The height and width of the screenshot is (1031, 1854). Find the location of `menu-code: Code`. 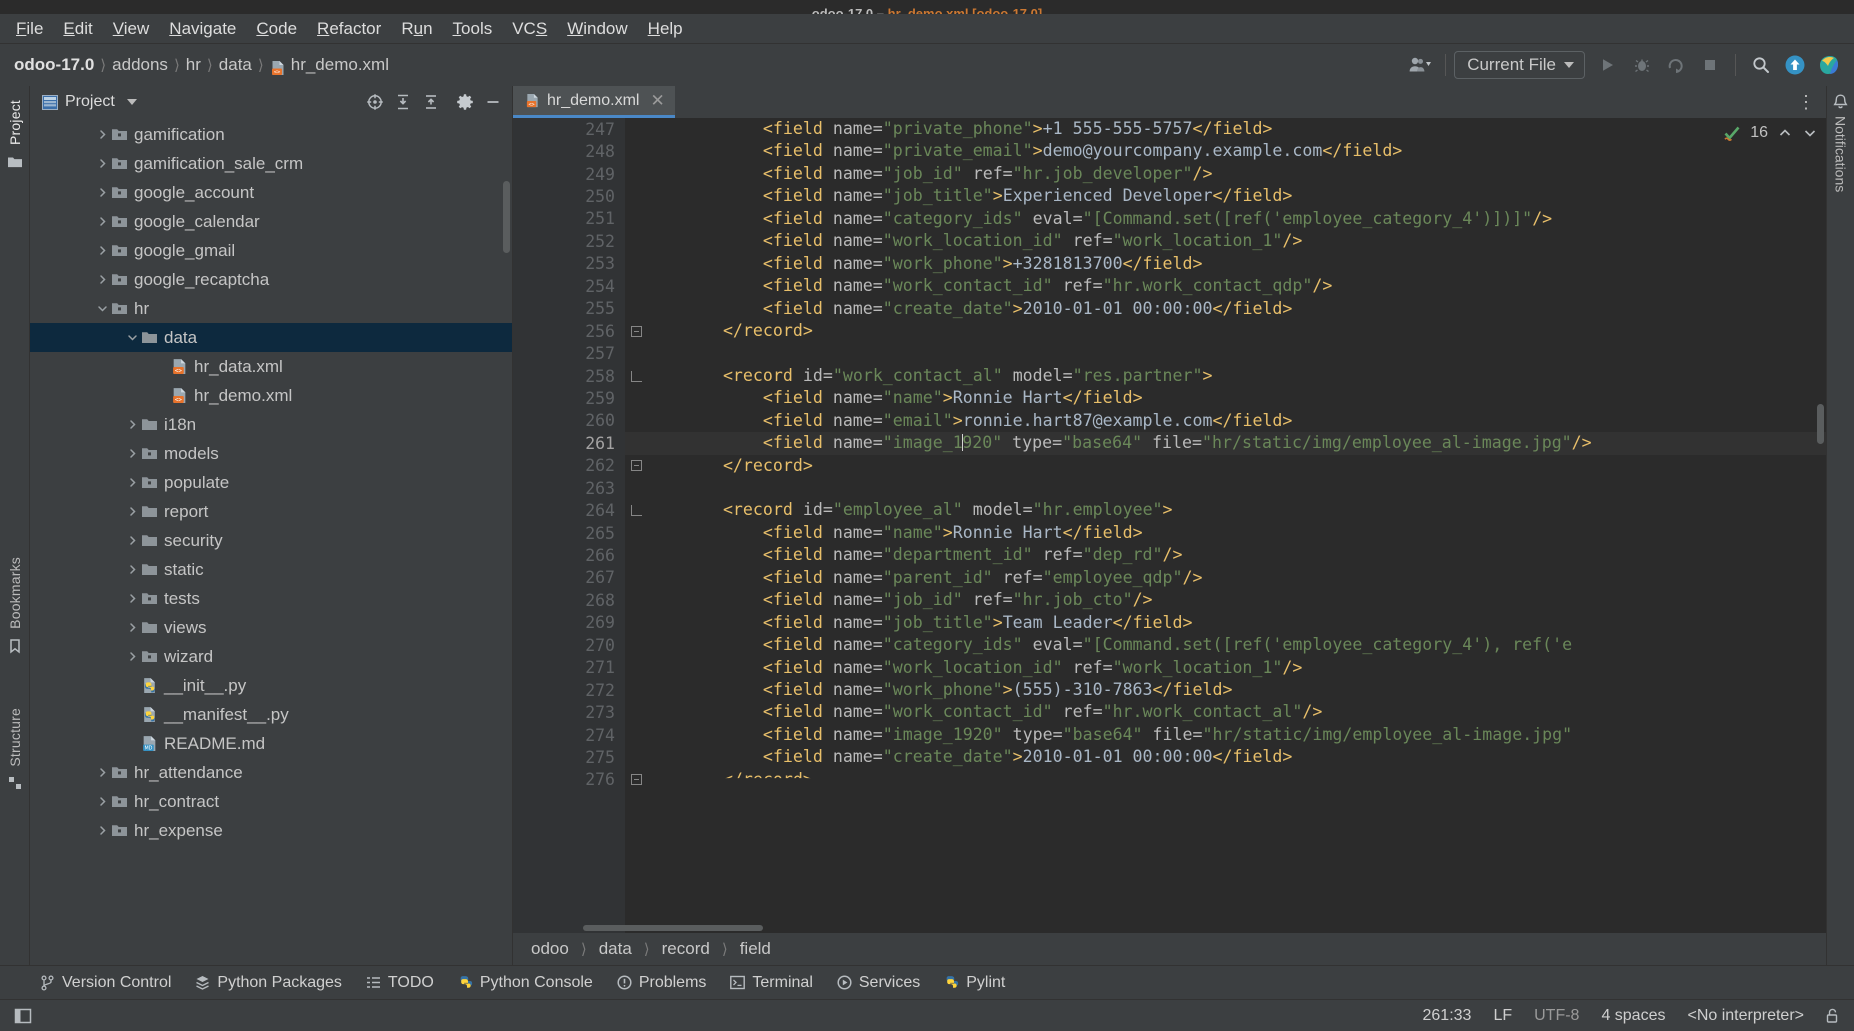

menu-code: Code is located at coordinates (276, 29).